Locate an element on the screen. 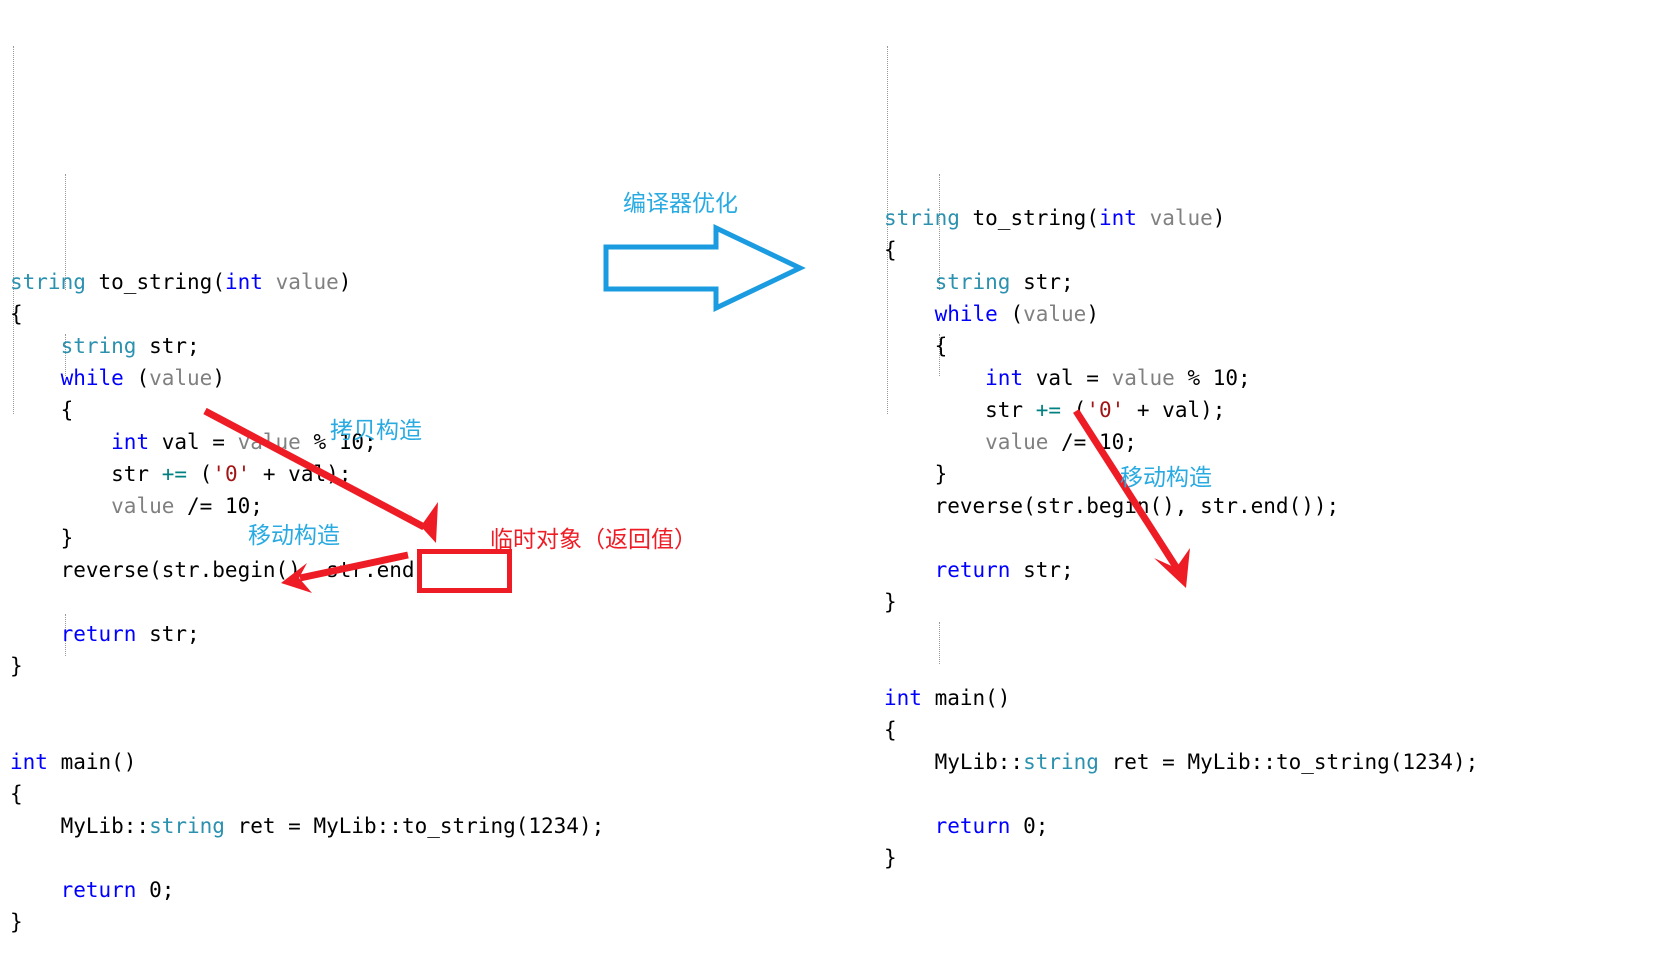 The height and width of the screenshot is (970, 1663). code-token: main() is located at coordinates (966, 698).